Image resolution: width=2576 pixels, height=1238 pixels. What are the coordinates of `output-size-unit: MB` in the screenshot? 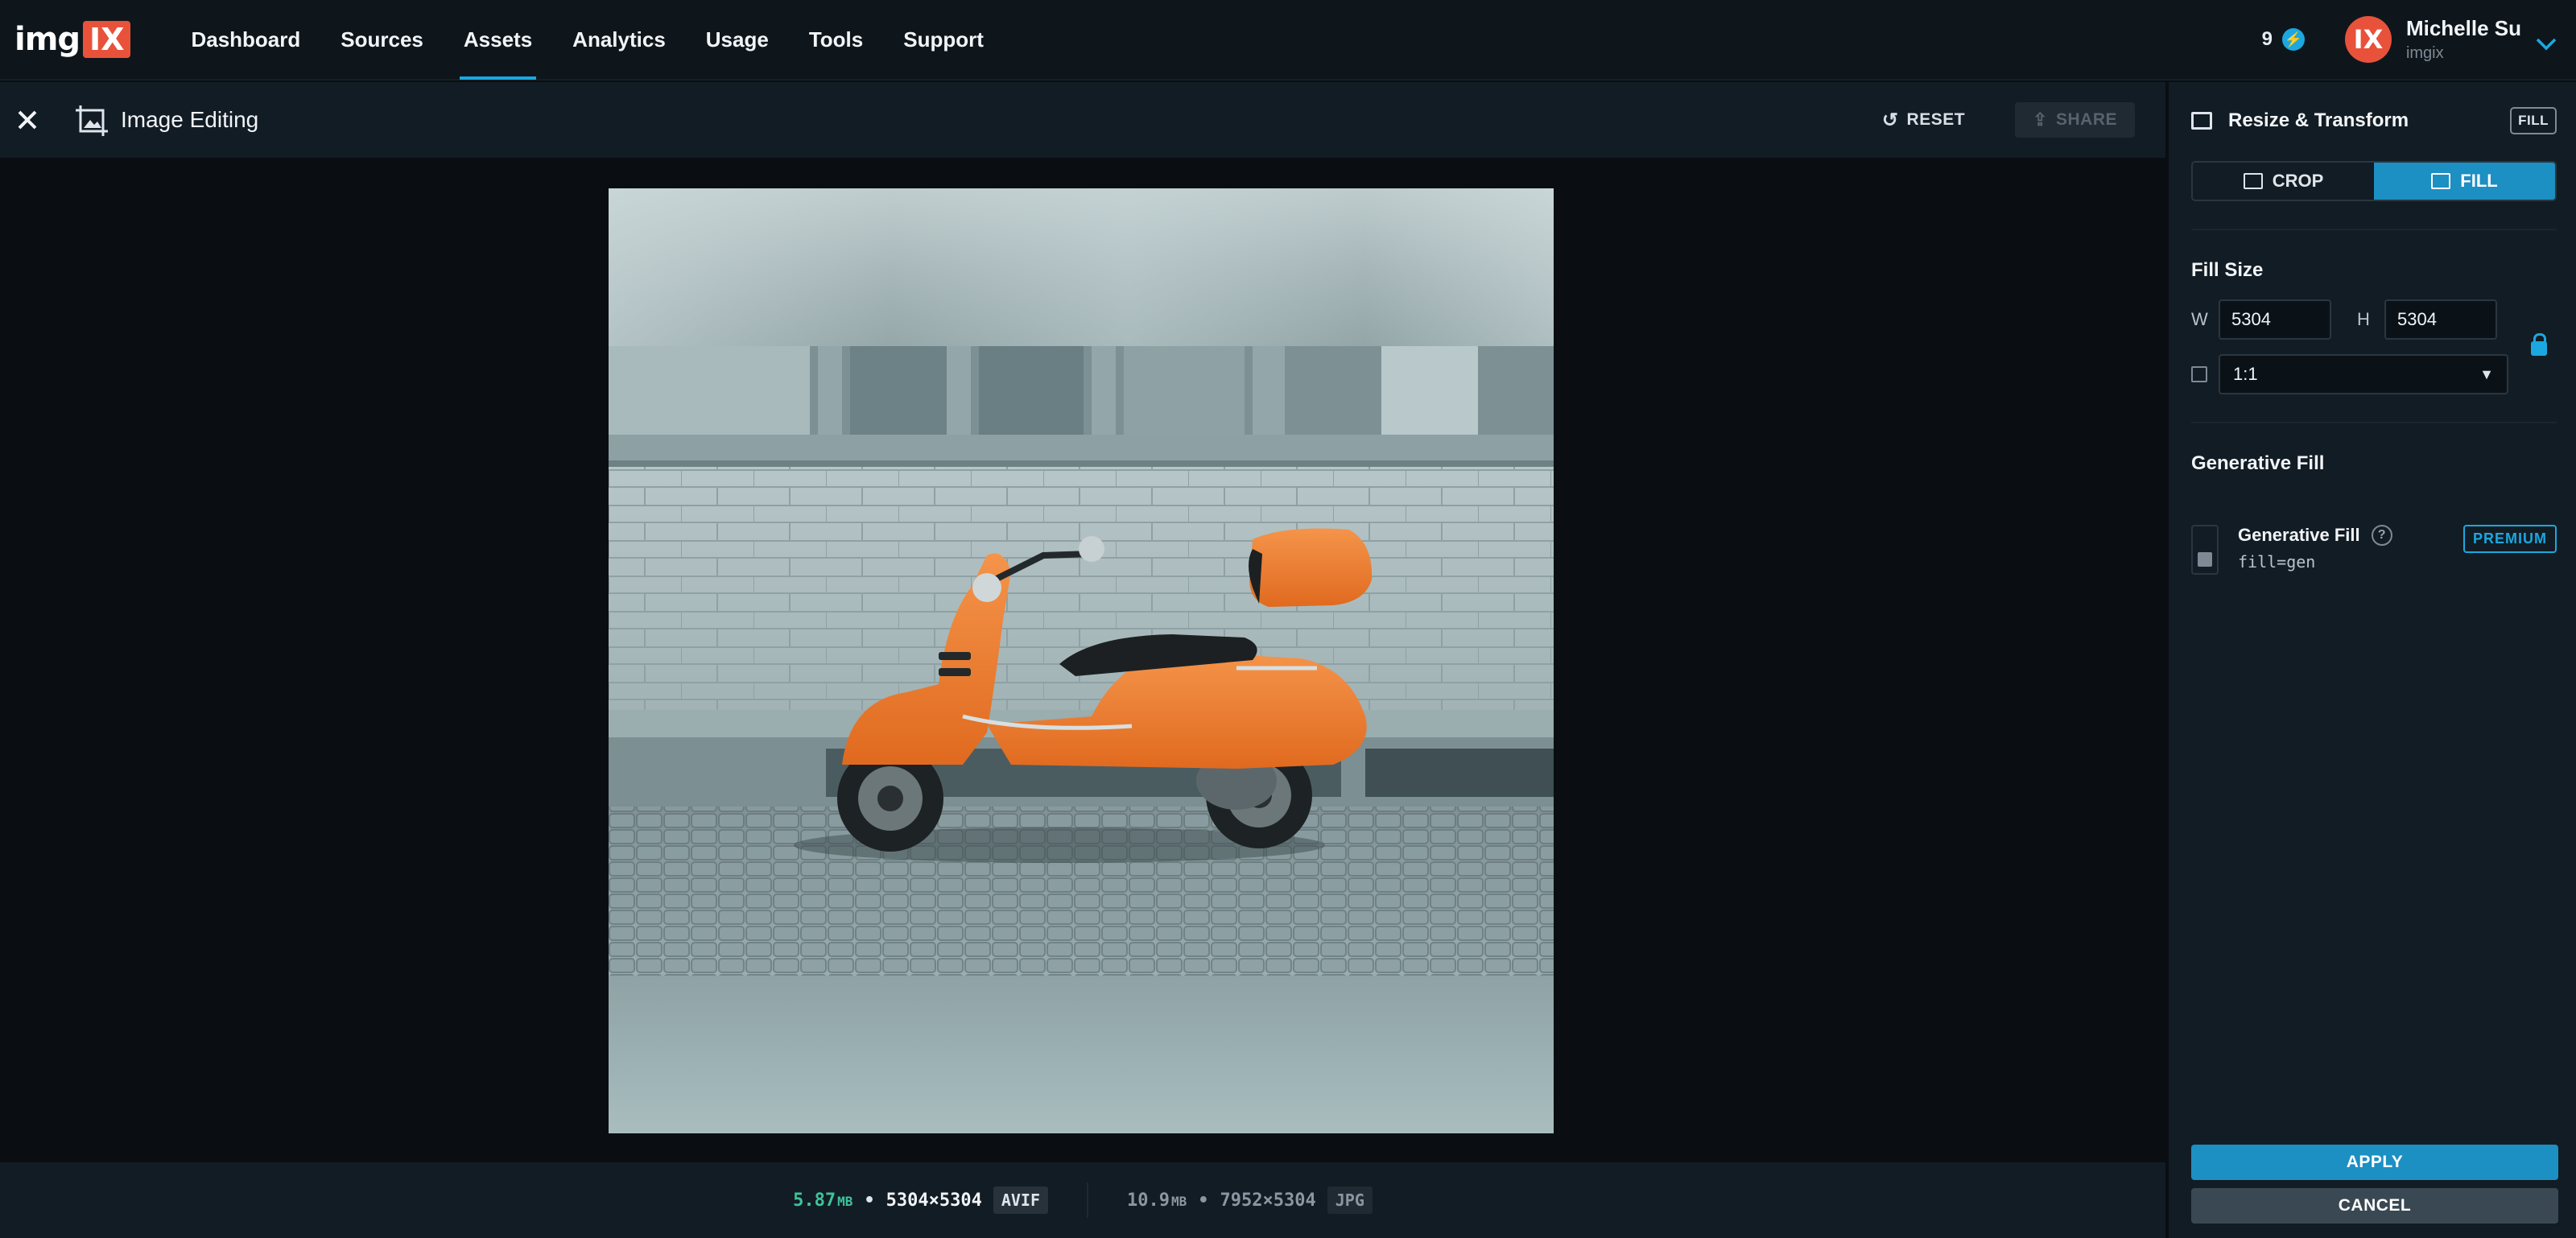 It's located at (845, 1201).